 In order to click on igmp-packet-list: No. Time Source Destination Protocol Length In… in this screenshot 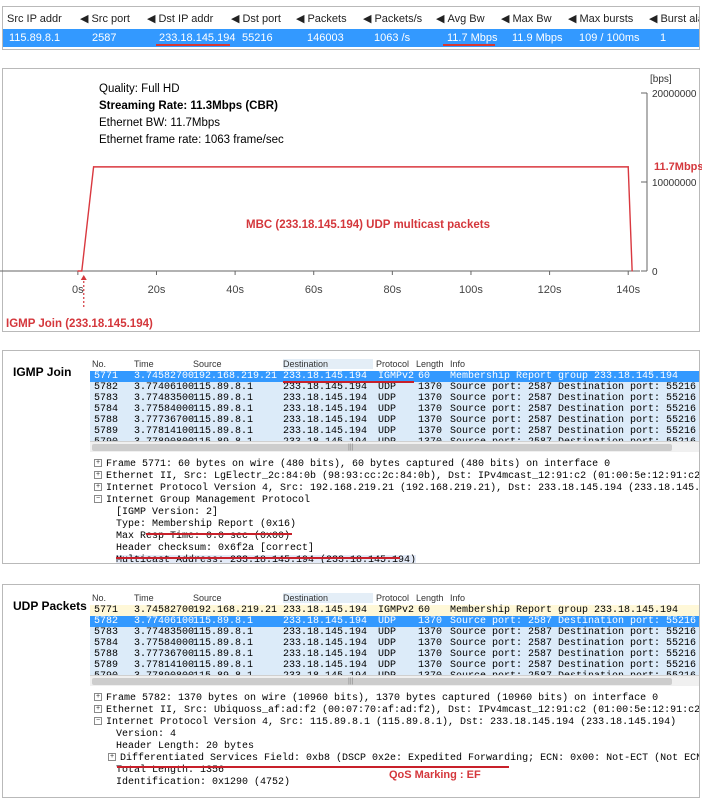, I will do `click(394, 400)`.